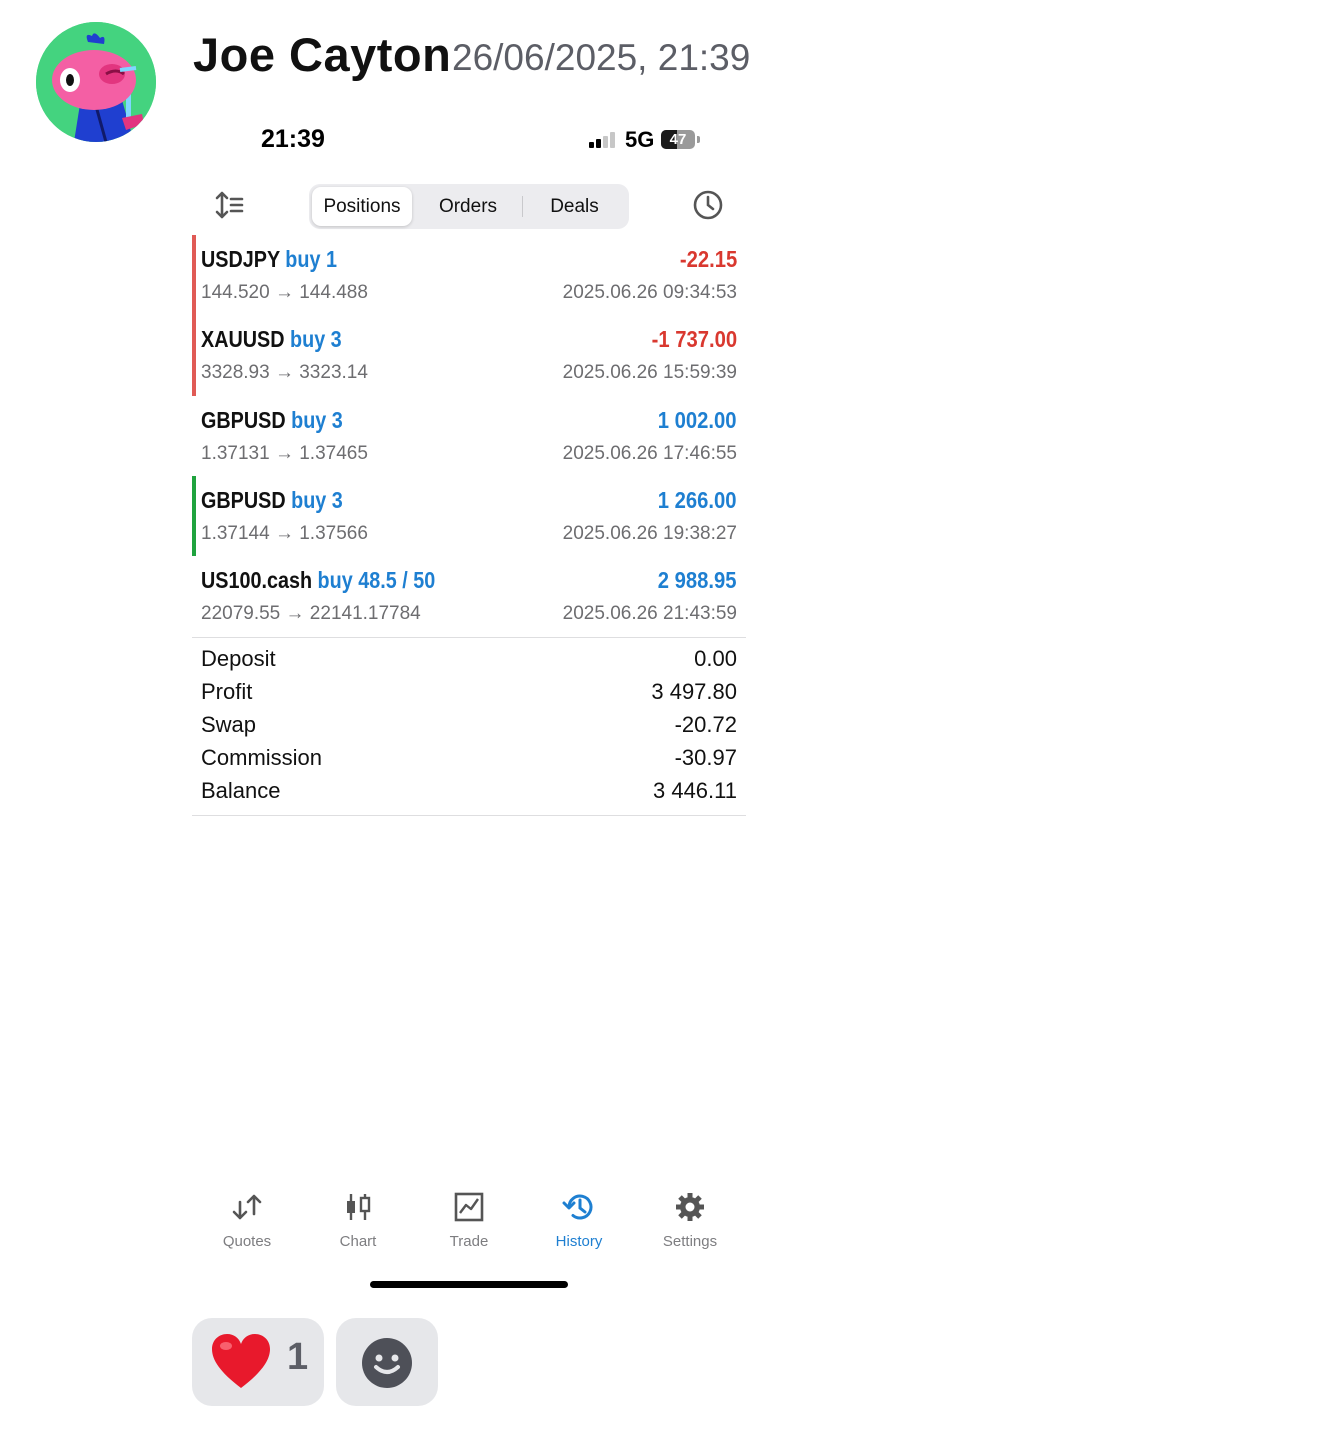 Image resolution: width=1320 pixels, height=1438 pixels. What do you see at coordinates (240, 259) in the screenshot?
I see `symbol: USDJPY` at bounding box center [240, 259].